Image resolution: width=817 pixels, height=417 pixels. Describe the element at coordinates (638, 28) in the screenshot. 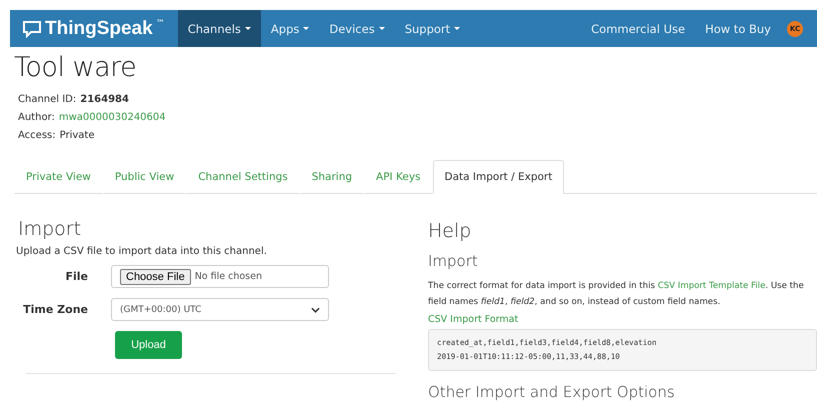

I see `nav-link: Commercial Use` at that location.